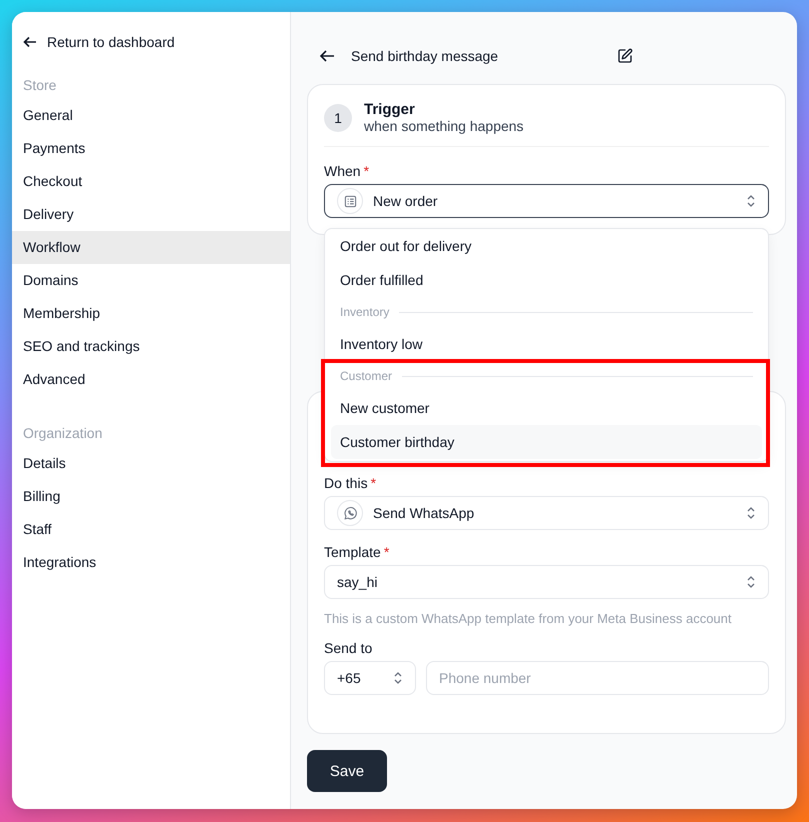 Image resolution: width=809 pixels, height=822 pixels. What do you see at coordinates (63, 433) in the screenshot?
I see `section-heading: Organization` at bounding box center [63, 433].